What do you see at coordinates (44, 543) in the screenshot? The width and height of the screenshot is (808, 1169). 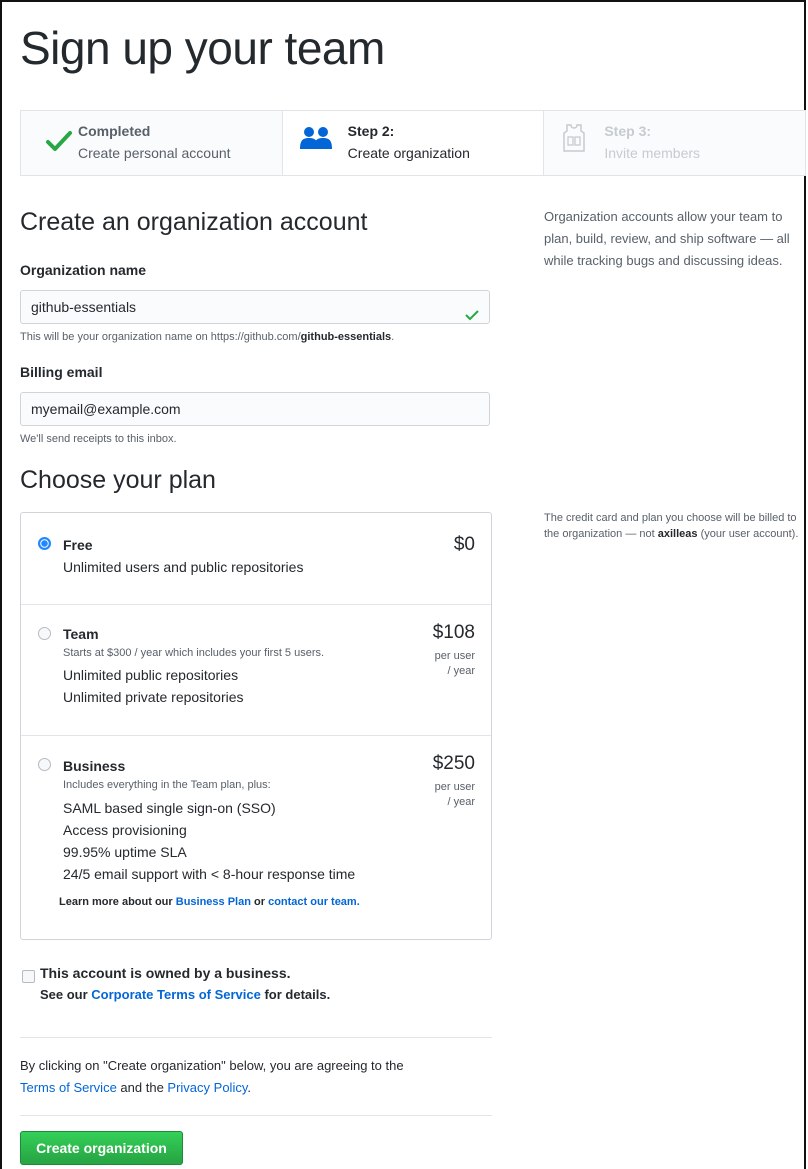 I see `plan-radio-free` at bounding box center [44, 543].